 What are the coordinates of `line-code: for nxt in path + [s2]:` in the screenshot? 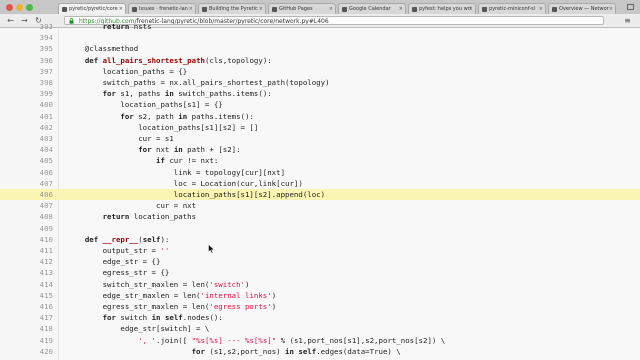 It's located at (189, 150).